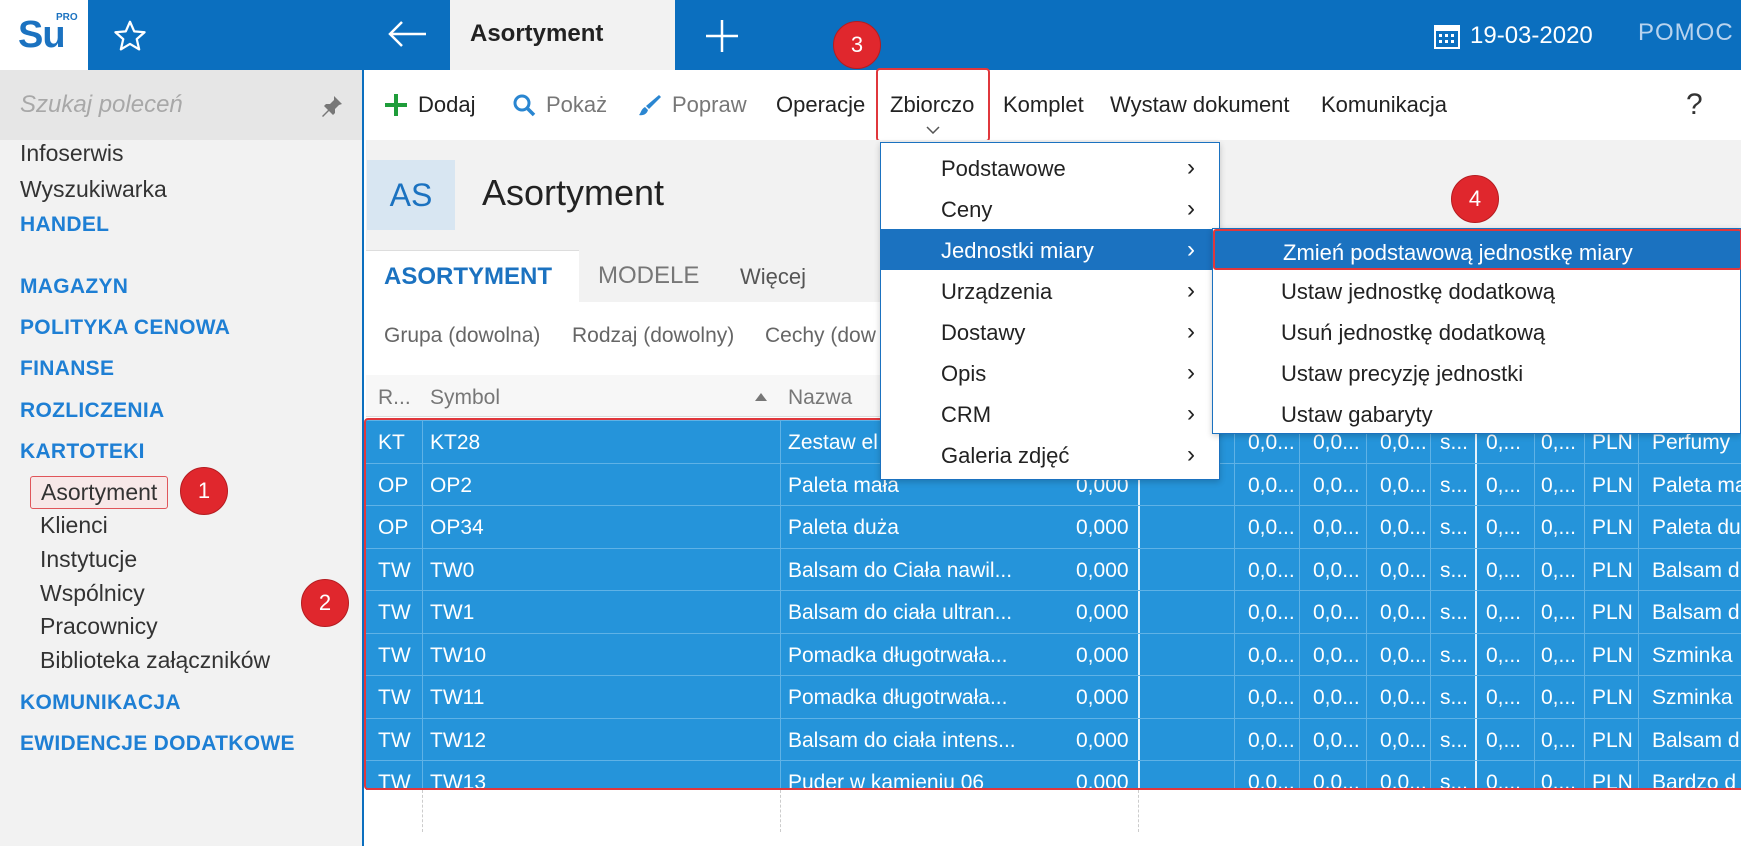 The height and width of the screenshot is (846, 1741). What do you see at coordinates (1005, 455) in the screenshot?
I see `menu-item-label: Galeria zdjęć` at bounding box center [1005, 455].